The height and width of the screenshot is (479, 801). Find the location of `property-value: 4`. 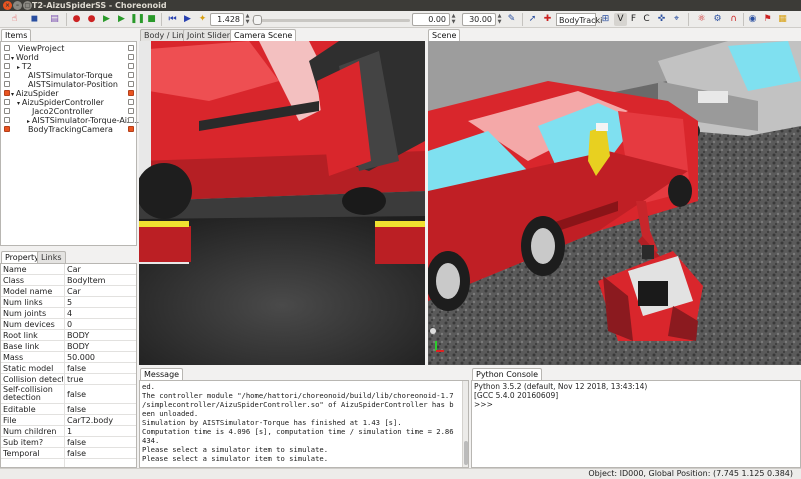

property-value: 4 is located at coordinates (99, 313).